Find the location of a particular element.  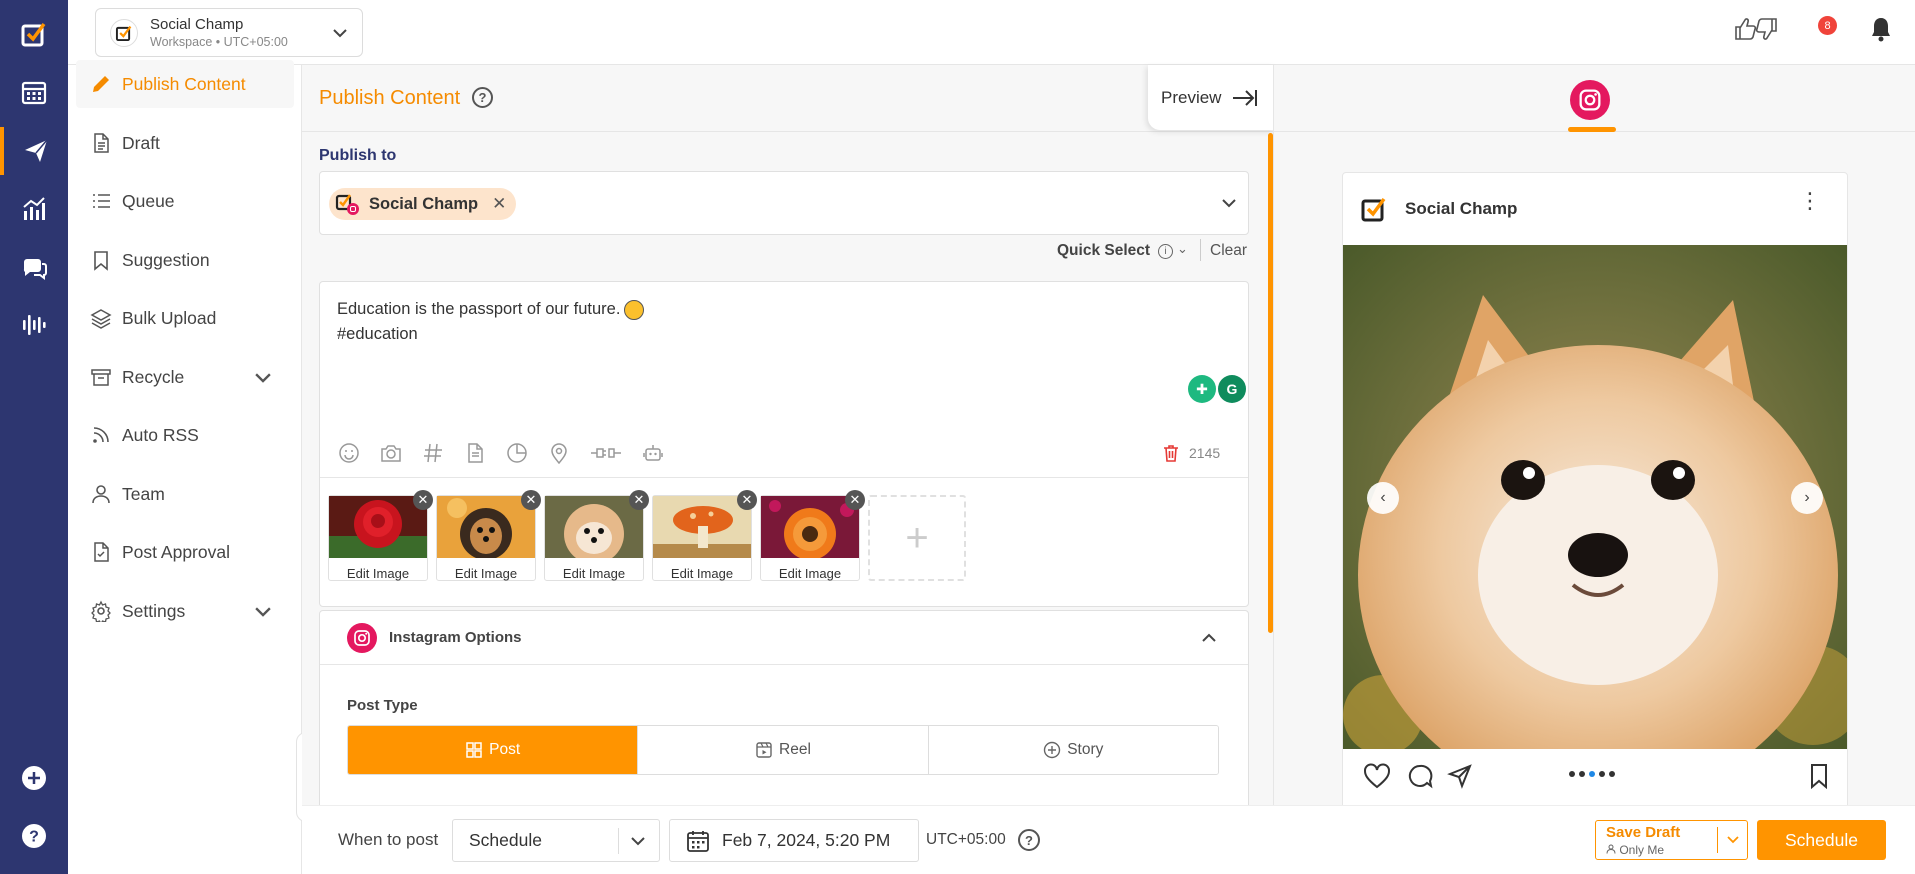

schedule-type-select: Schedule is located at coordinates (556, 840).